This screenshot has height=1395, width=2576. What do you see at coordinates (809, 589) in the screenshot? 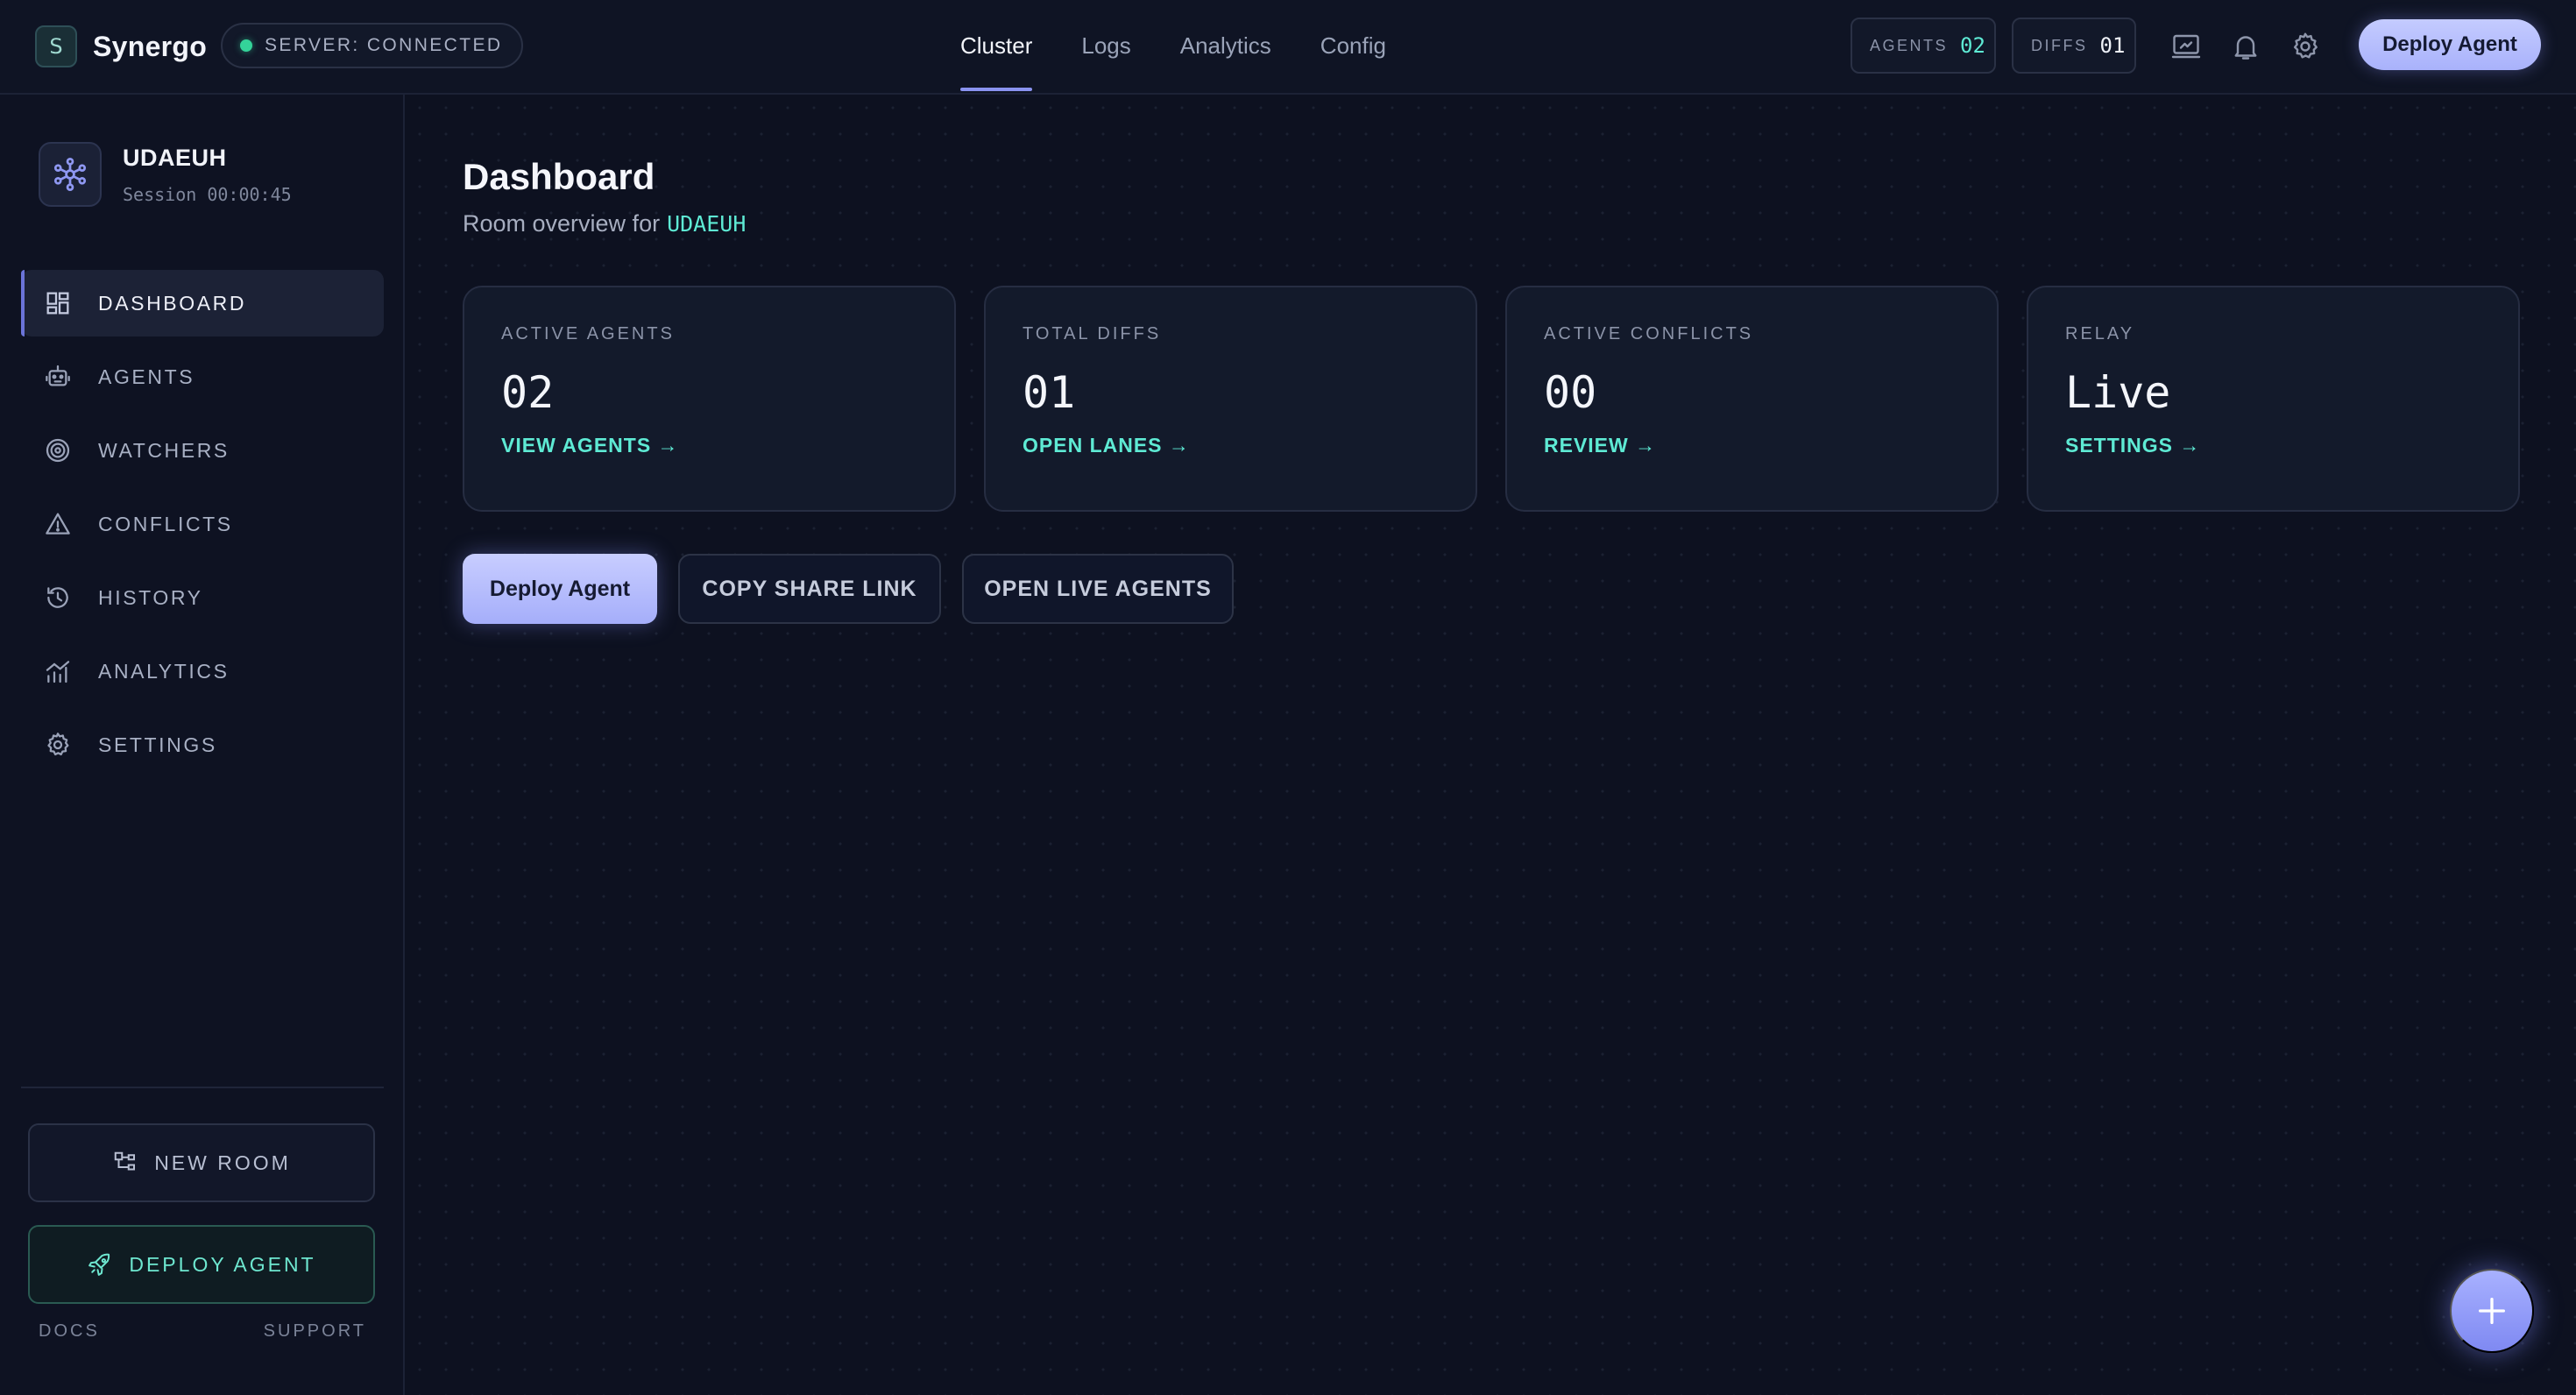
I see `copy-share-link-button: COPY SHARE LINK` at bounding box center [809, 589].